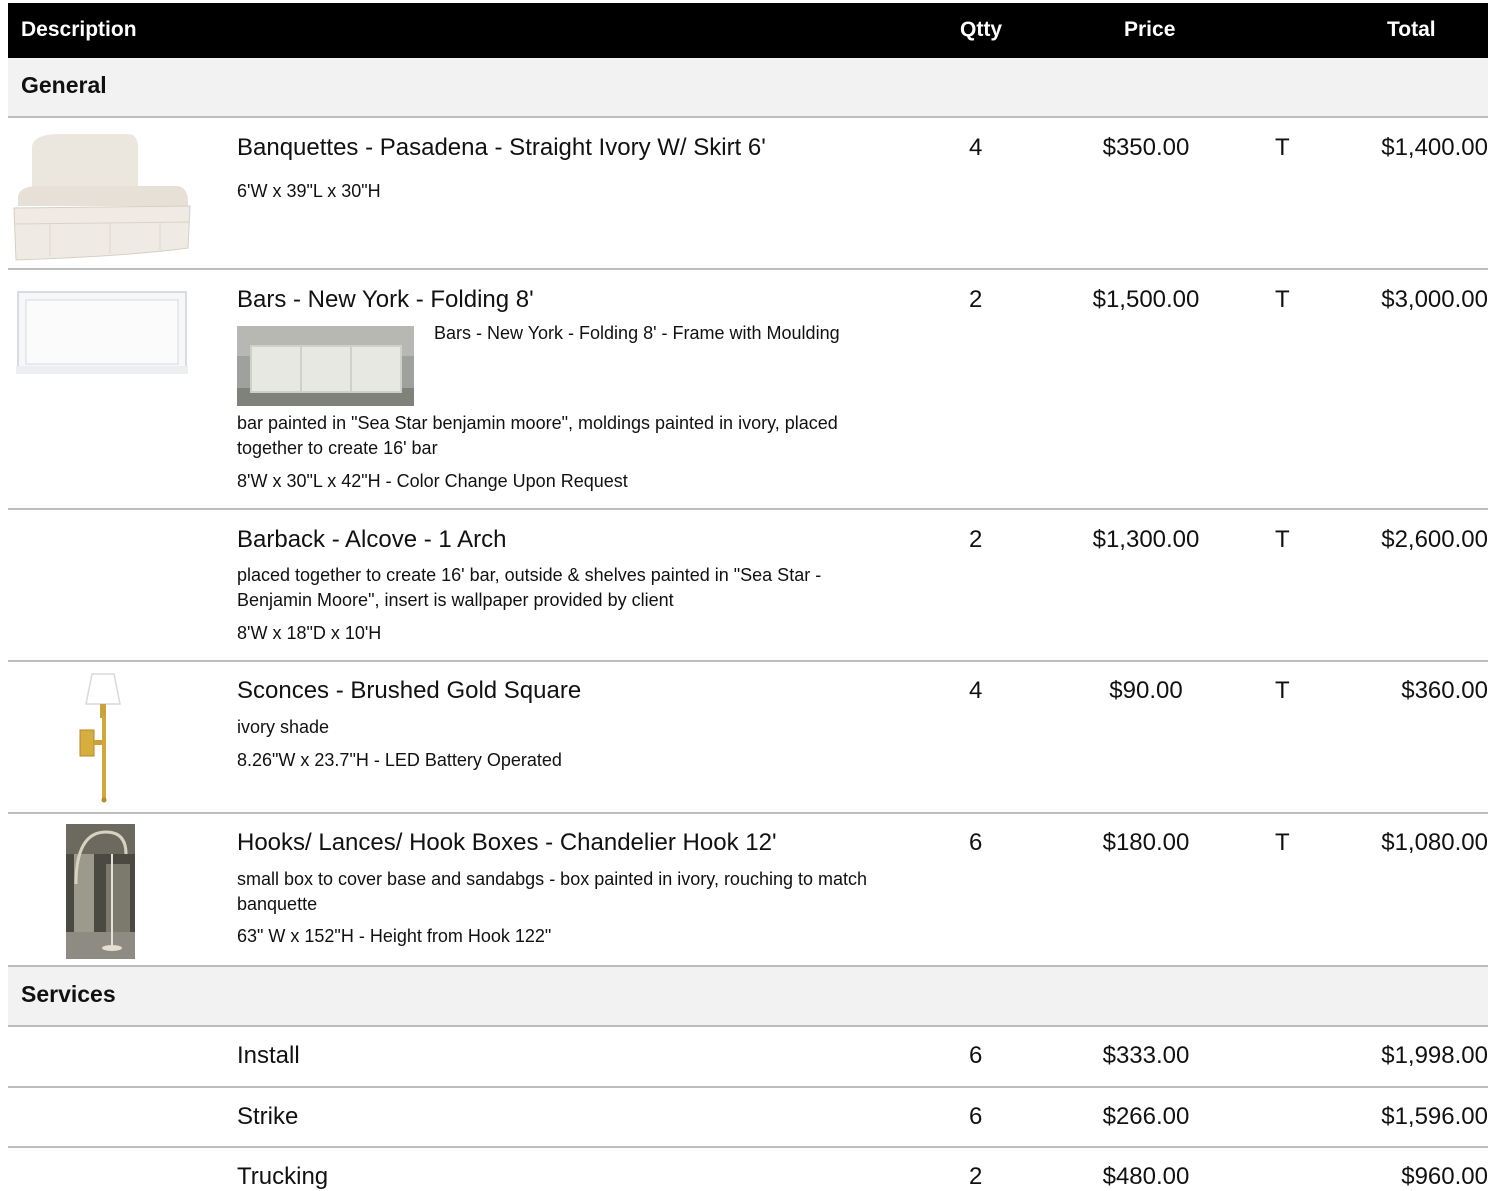 This screenshot has width=1503, height=1191. Describe the element at coordinates (309, 191) in the screenshot. I see `item-dimensions: 6'W x 39"L x 30"H` at that location.